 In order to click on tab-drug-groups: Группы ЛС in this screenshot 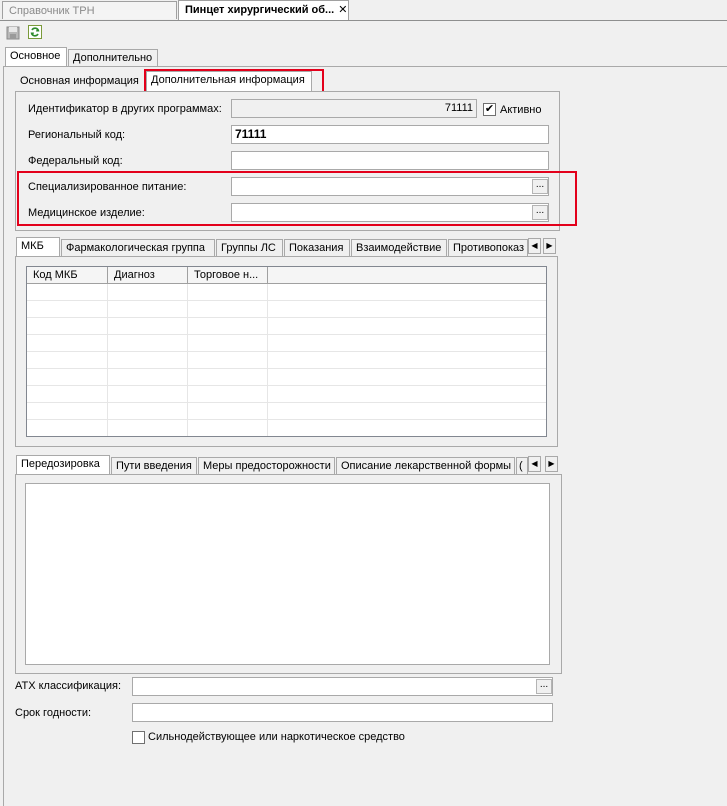, I will do `click(249, 248)`.